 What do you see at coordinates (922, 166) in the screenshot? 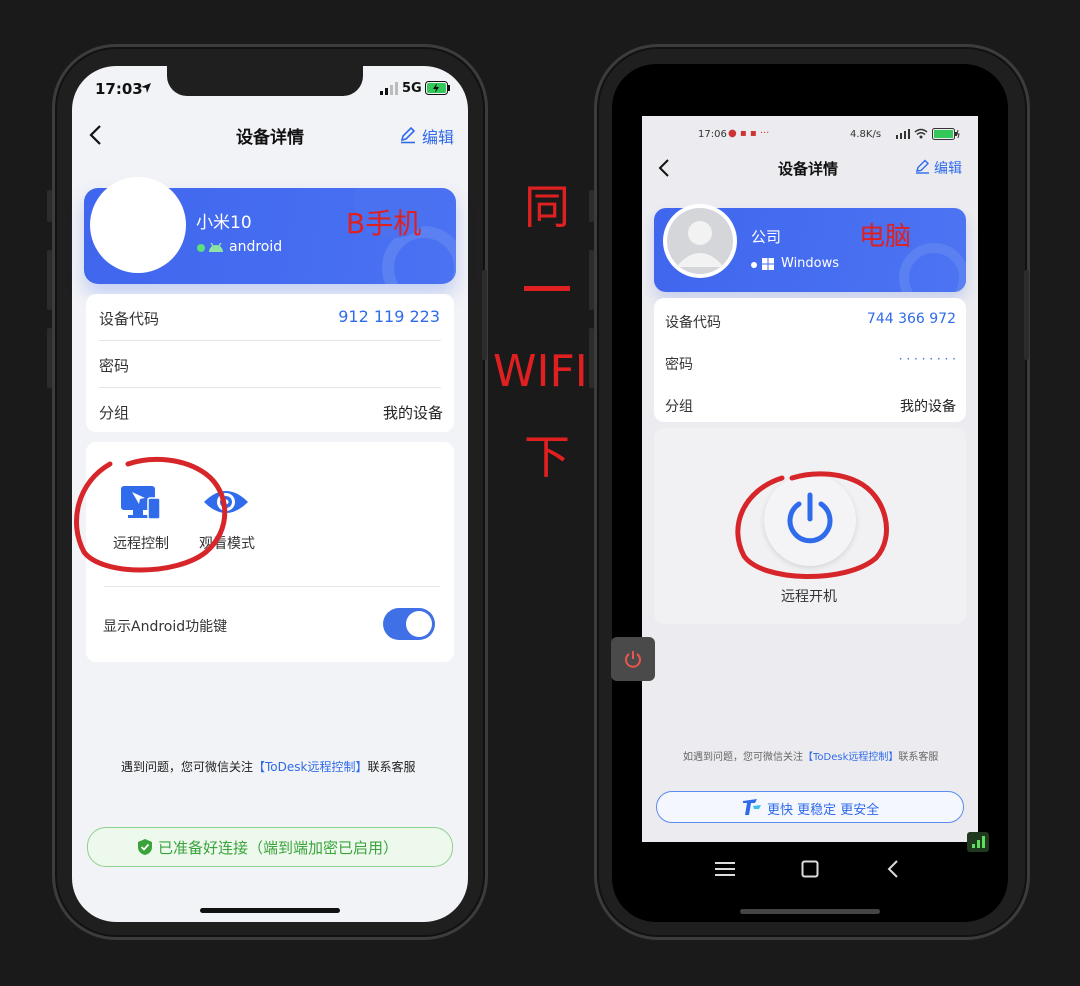
I see `r-edit-pencil-icon` at bounding box center [922, 166].